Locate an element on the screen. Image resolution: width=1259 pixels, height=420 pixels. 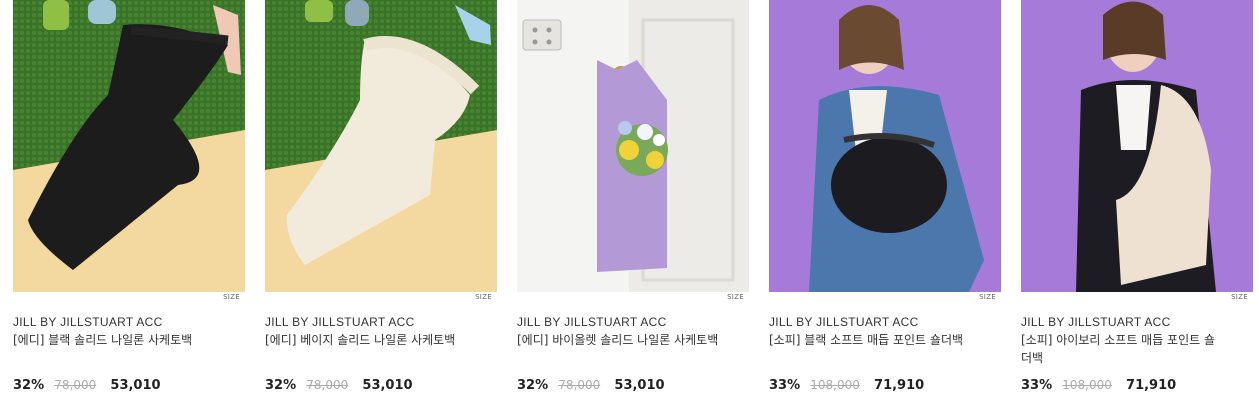
product-name: [에디] 블랙 솔리드 나일론 사케토백 is located at coordinates (115, 340).